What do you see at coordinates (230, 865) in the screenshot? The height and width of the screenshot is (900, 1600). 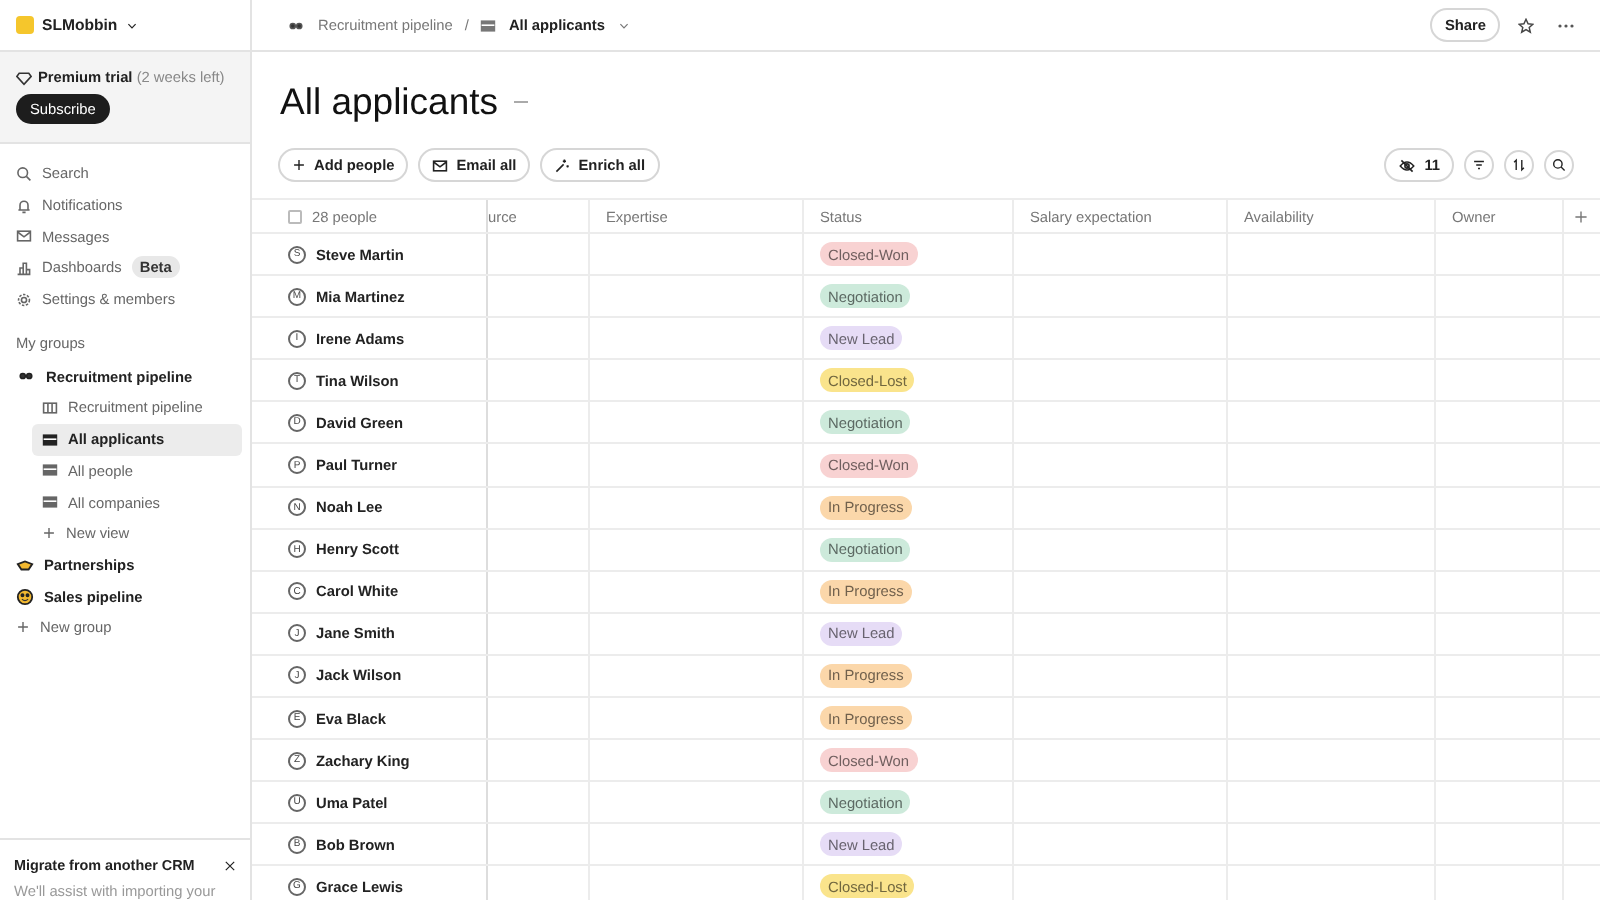 I see `close-icon` at bounding box center [230, 865].